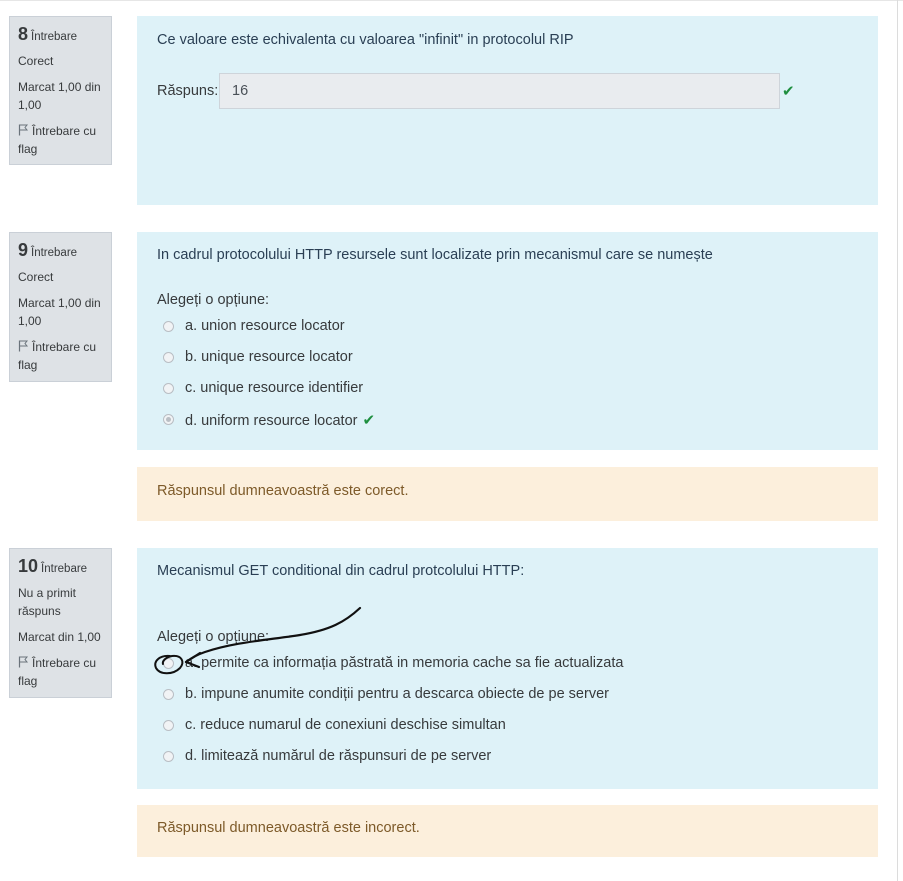 The image size is (903, 881). Describe the element at coordinates (265, 326) in the screenshot. I see `option-label: a. union resource locator` at that location.